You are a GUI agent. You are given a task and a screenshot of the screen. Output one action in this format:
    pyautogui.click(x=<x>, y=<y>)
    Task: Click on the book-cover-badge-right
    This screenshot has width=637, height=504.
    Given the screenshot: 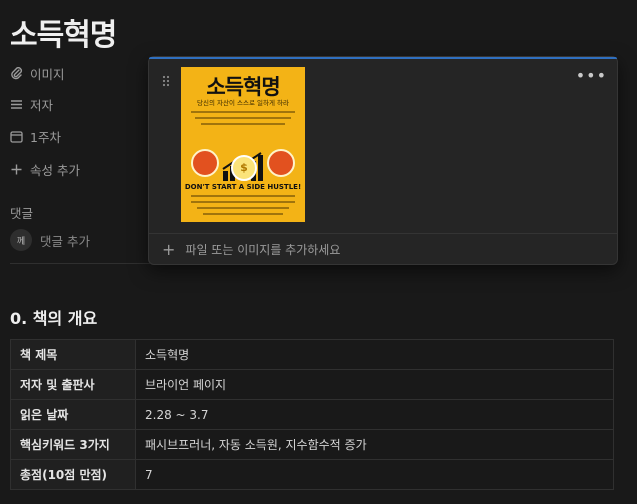 What is the action you would take?
    pyautogui.click(x=281, y=163)
    